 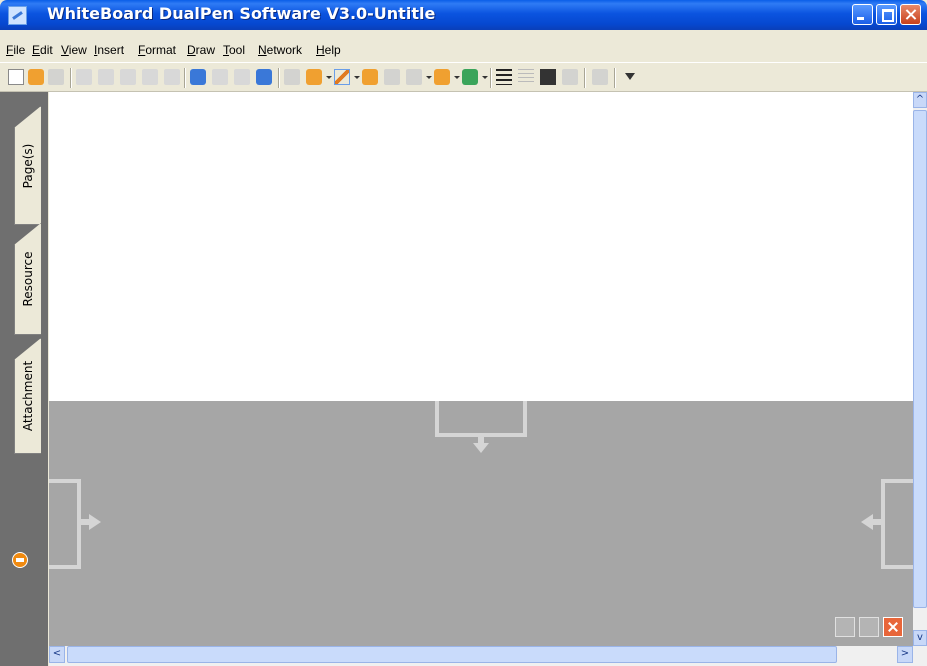 What do you see at coordinates (485, 77) in the screenshot?
I see `fill-dropdown-icon` at bounding box center [485, 77].